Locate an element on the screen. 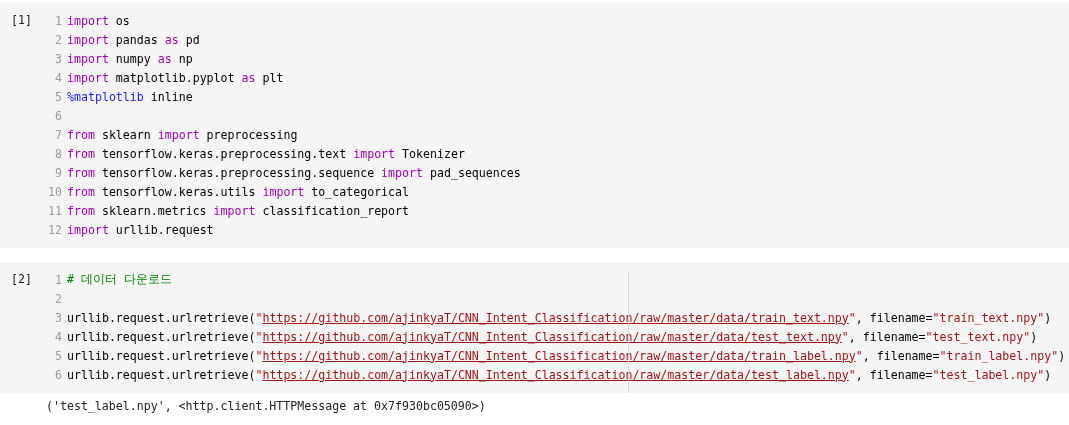 The width and height of the screenshot is (1069, 425). execution-count: [1] is located at coordinates (21, 20).